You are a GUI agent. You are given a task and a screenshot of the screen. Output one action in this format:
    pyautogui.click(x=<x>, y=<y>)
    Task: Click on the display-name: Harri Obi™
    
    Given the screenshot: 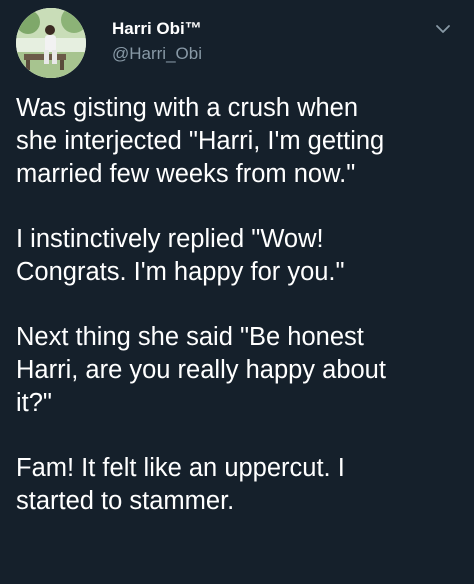 What is the action you would take?
    pyautogui.click(x=157, y=29)
    